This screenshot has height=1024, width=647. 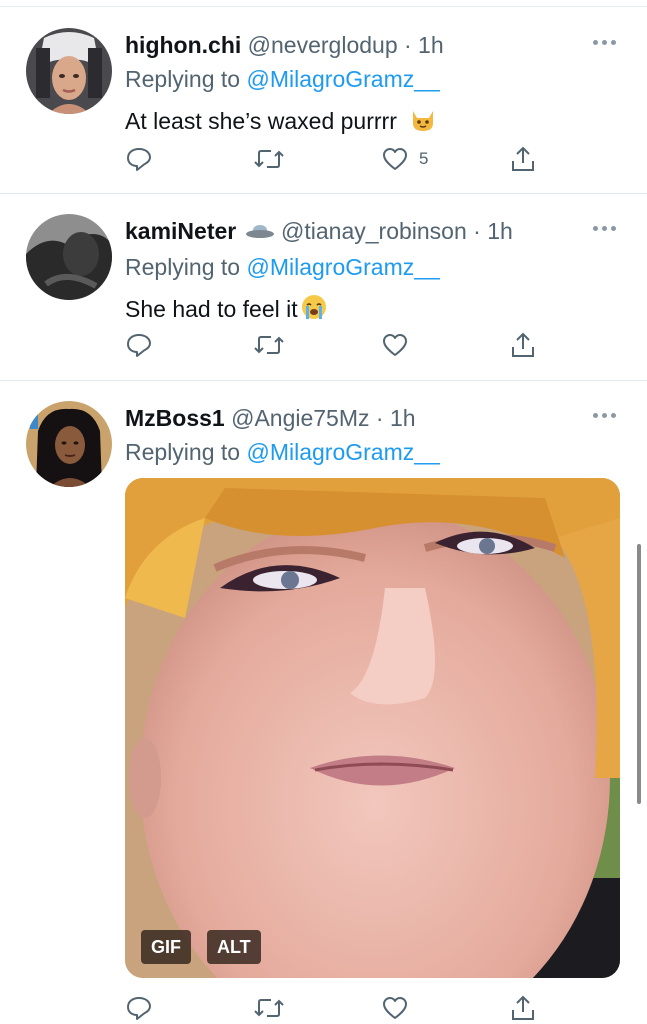 What do you see at coordinates (314, 311) in the screenshot?
I see `crying-face-emoji` at bounding box center [314, 311].